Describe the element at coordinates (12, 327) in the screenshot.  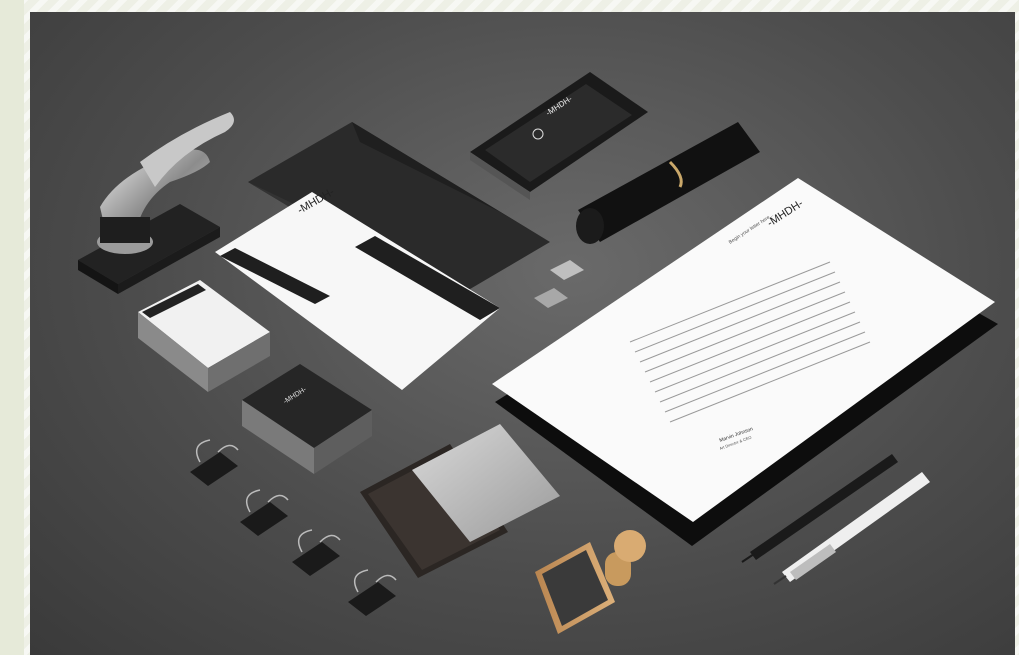
I see `side-strip` at that location.